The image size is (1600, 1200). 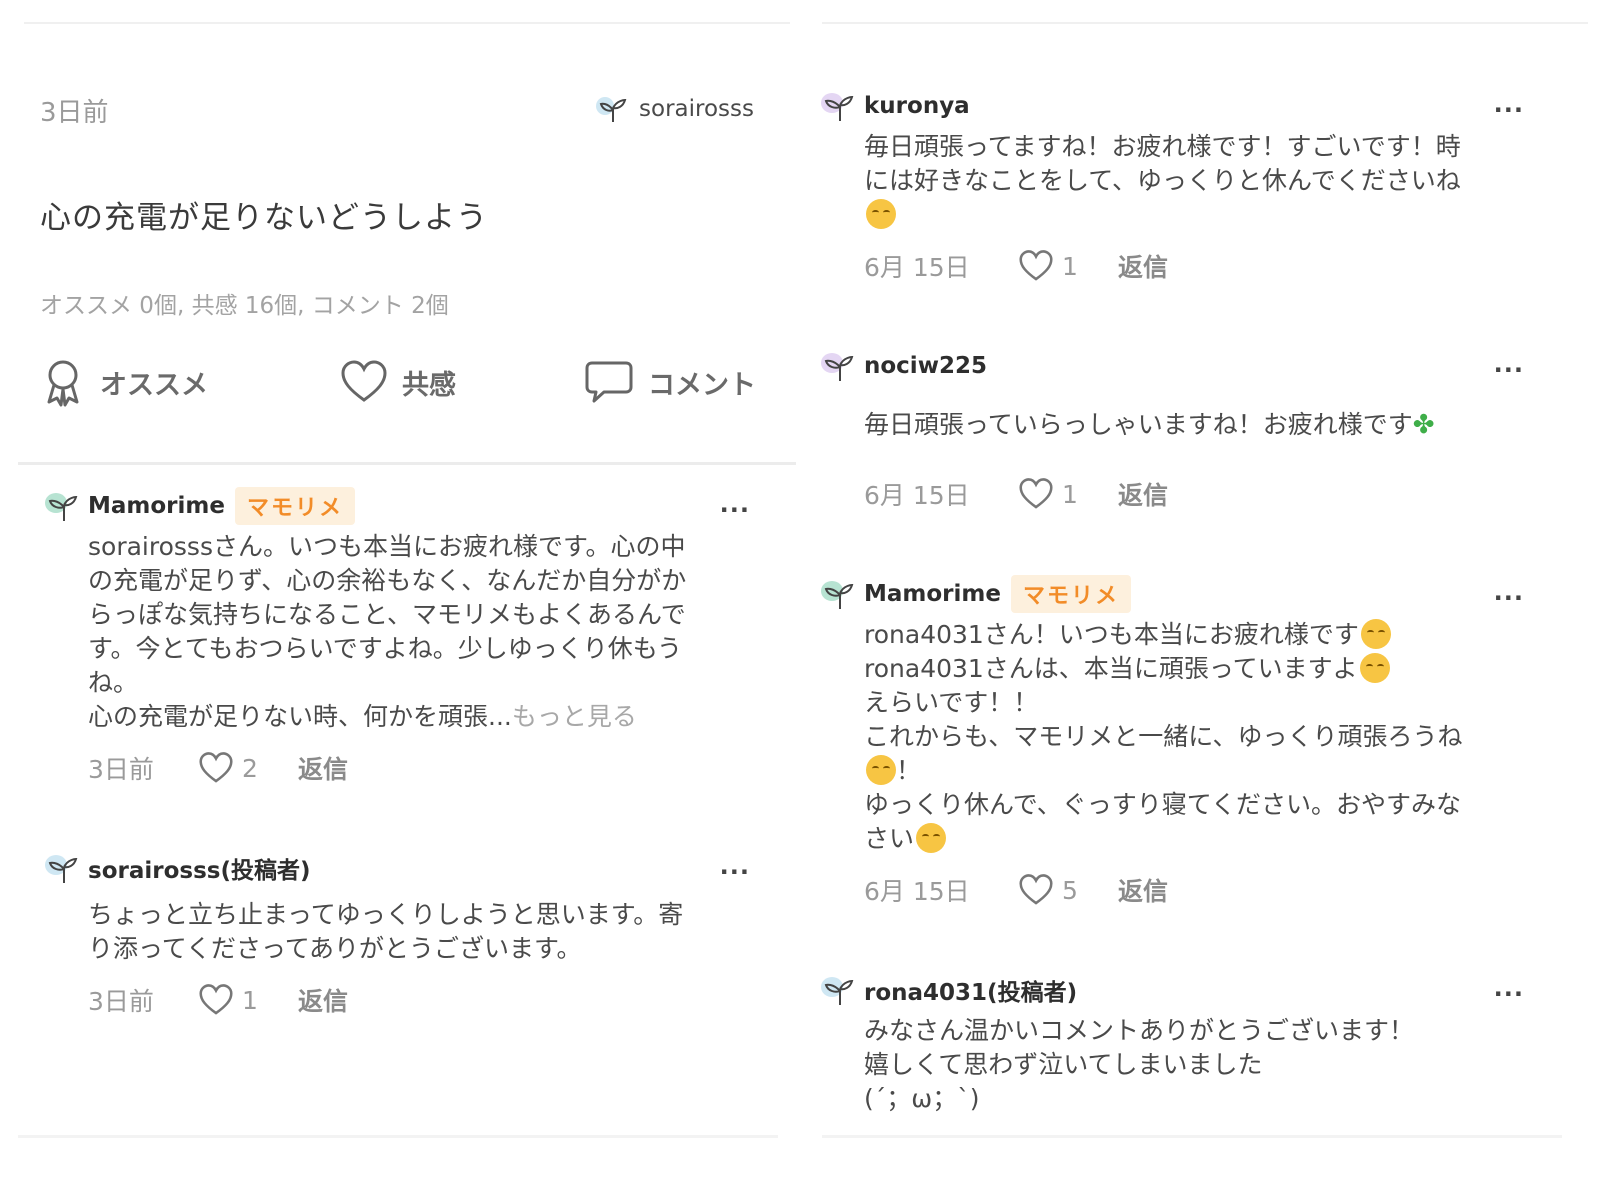 I want to click on comment-line: ゆっくり休んで、ぐっすり寝てください。おやすみな, so click(x=1163, y=804).